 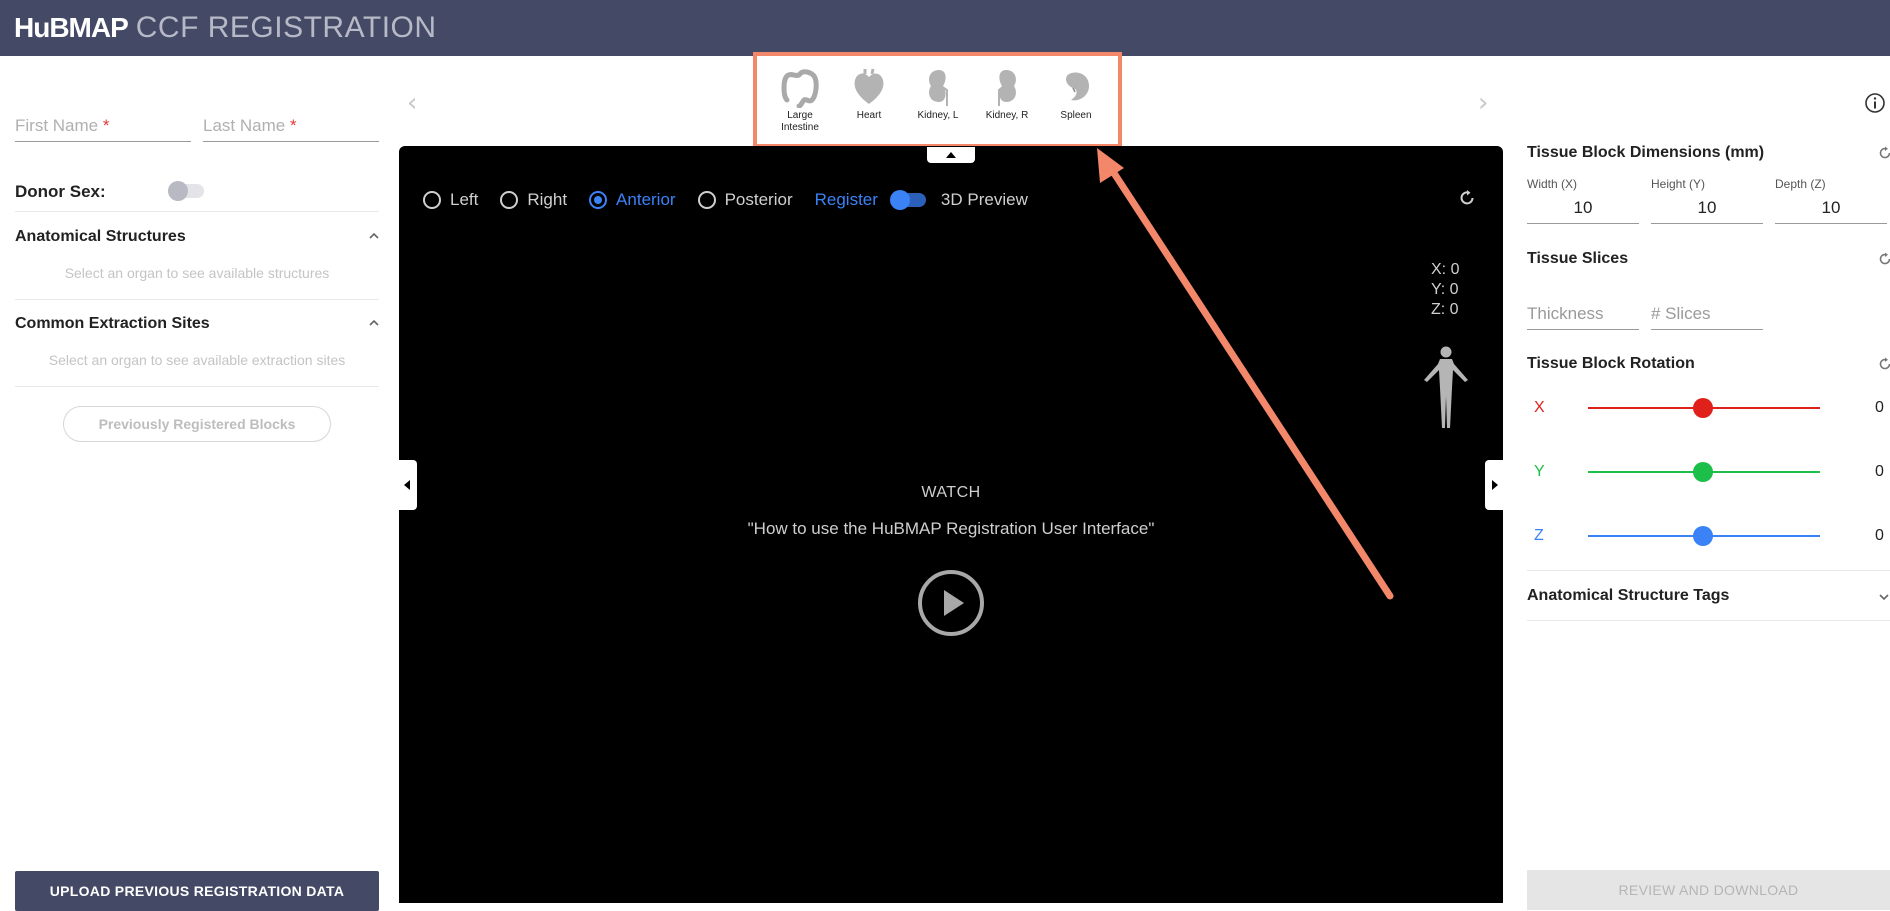 I want to click on coord-y: Y: 0, so click(x=1445, y=289).